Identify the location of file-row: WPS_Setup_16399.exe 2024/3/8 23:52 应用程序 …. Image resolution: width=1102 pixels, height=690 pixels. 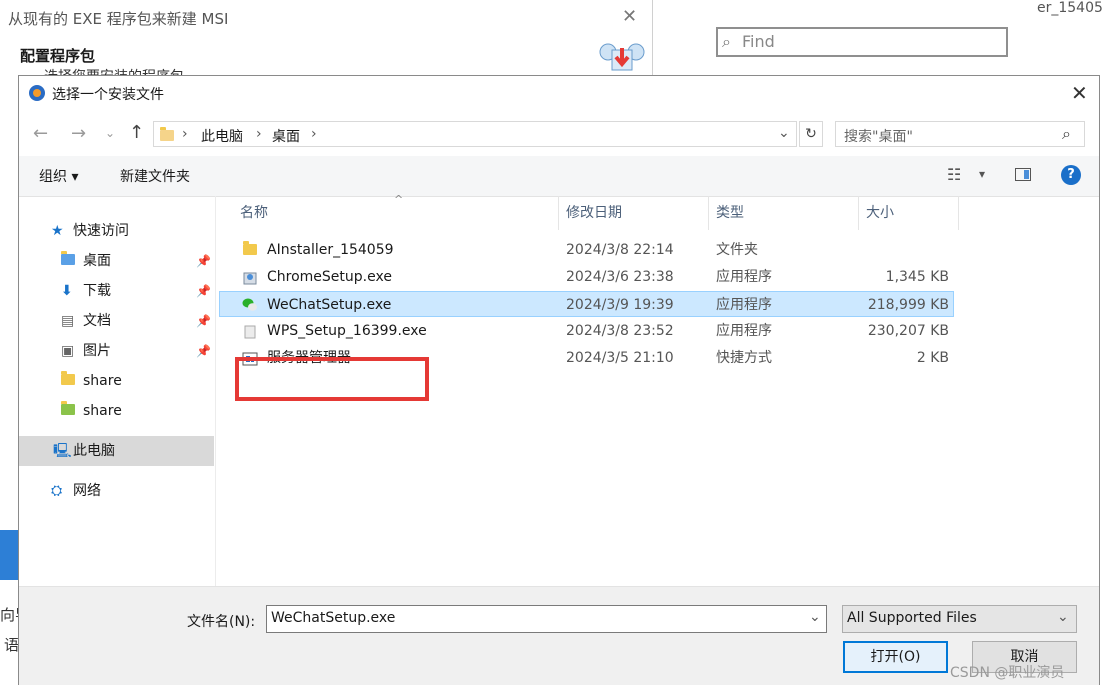
(586, 331).